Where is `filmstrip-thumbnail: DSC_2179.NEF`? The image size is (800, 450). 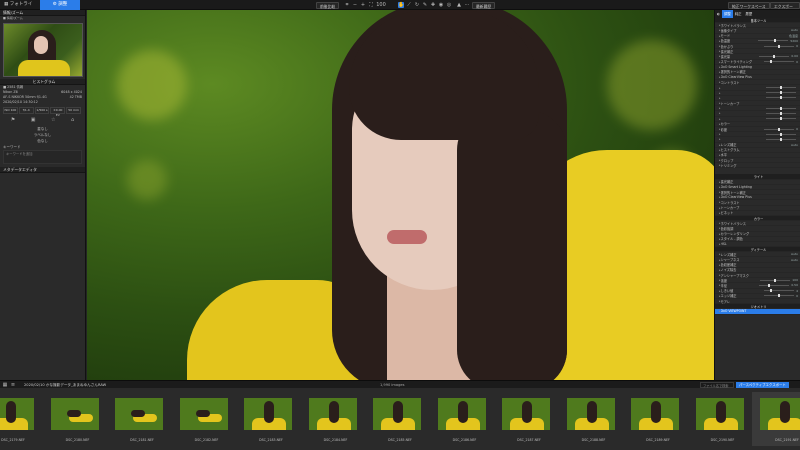
filmstrip-thumbnail: DSC_2179.NEF is located at coordinates (20, 419).